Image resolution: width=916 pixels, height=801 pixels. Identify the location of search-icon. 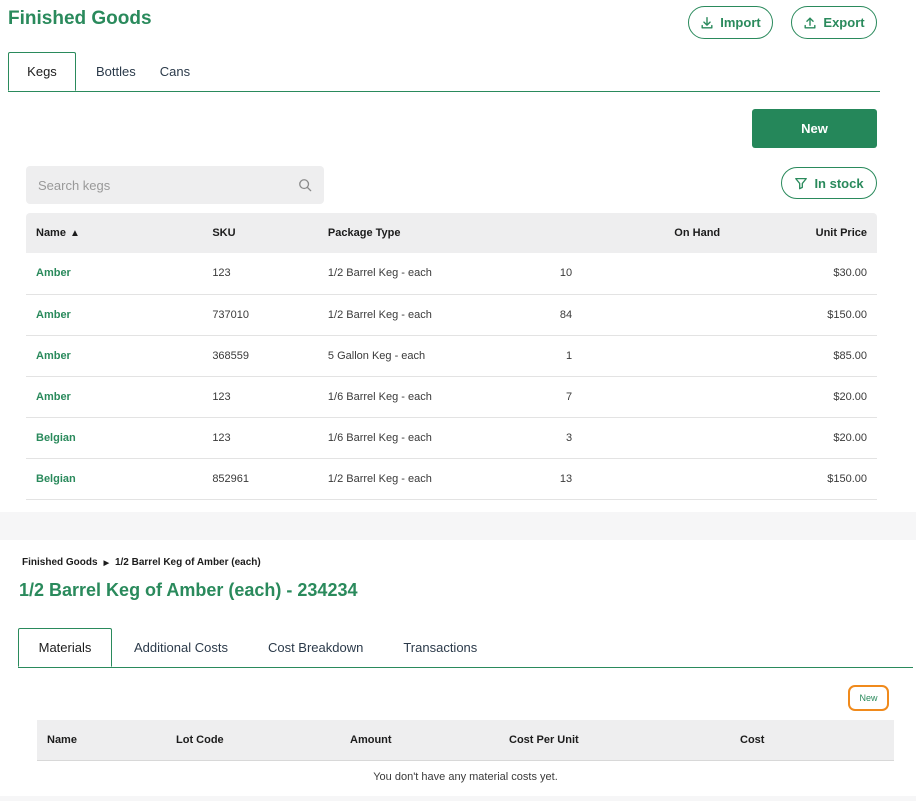
(305, 185).